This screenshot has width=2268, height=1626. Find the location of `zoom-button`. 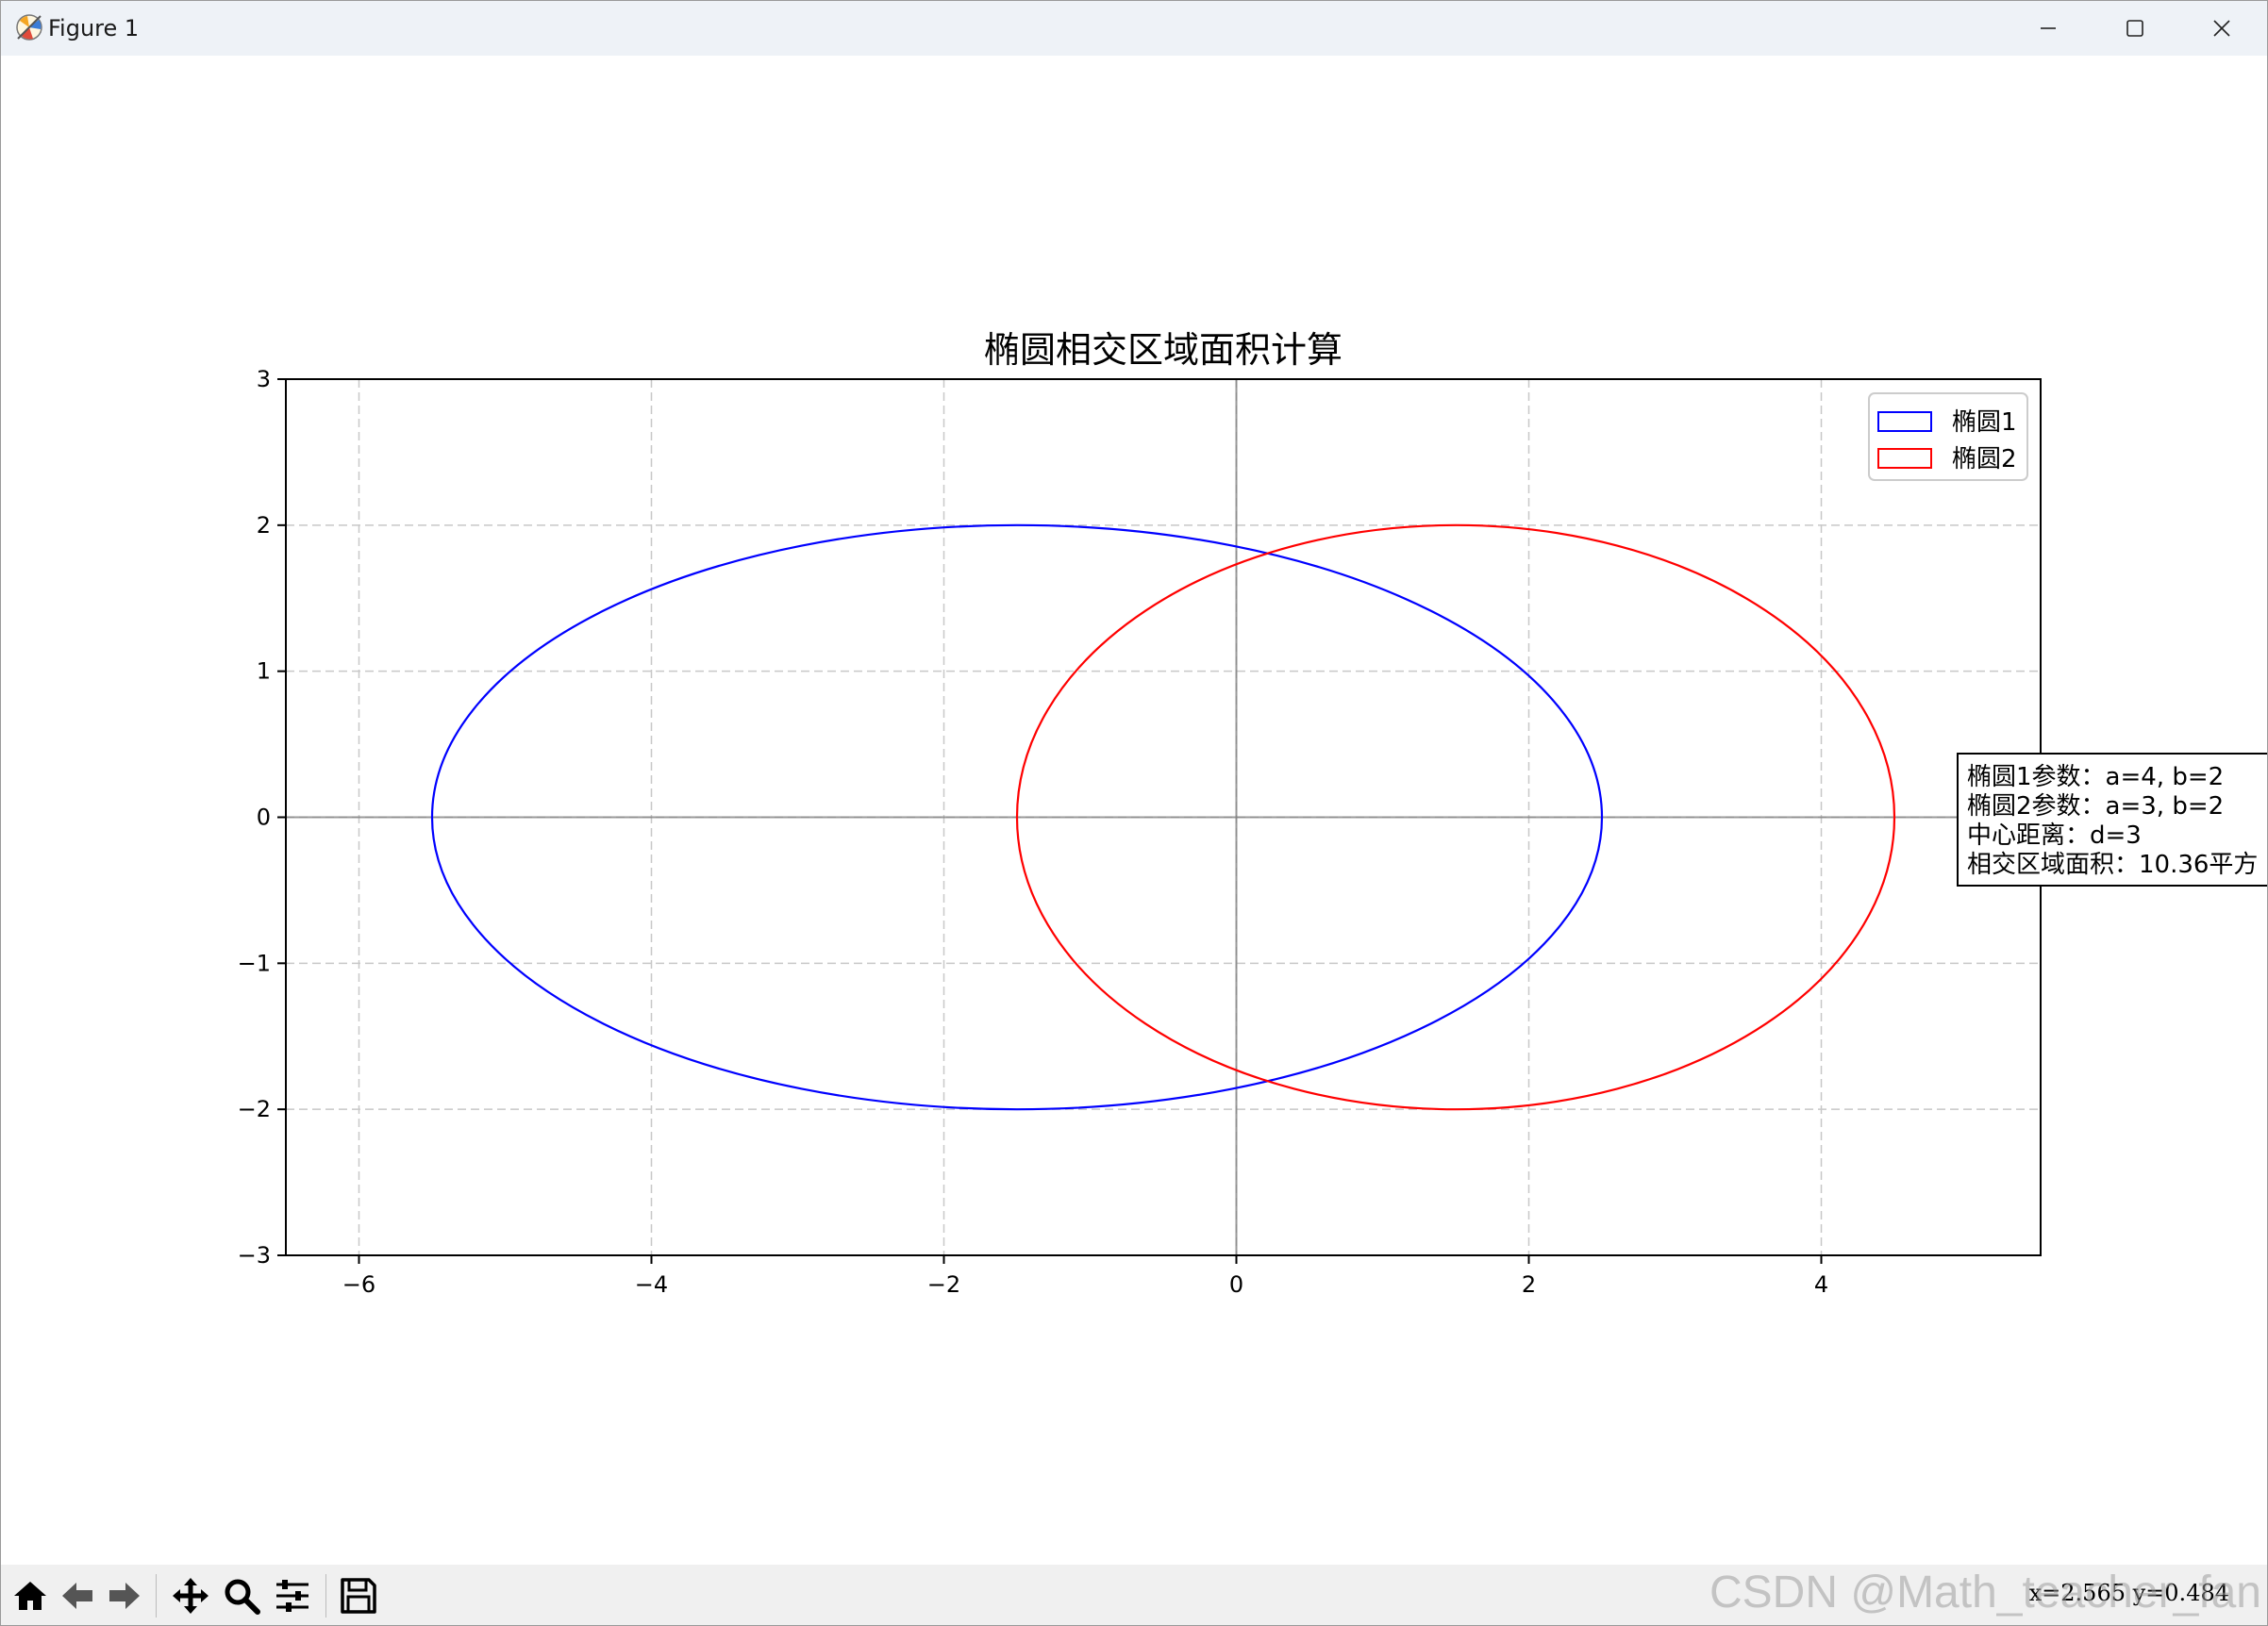

zoom-button is located at coordinates (242, 1595).